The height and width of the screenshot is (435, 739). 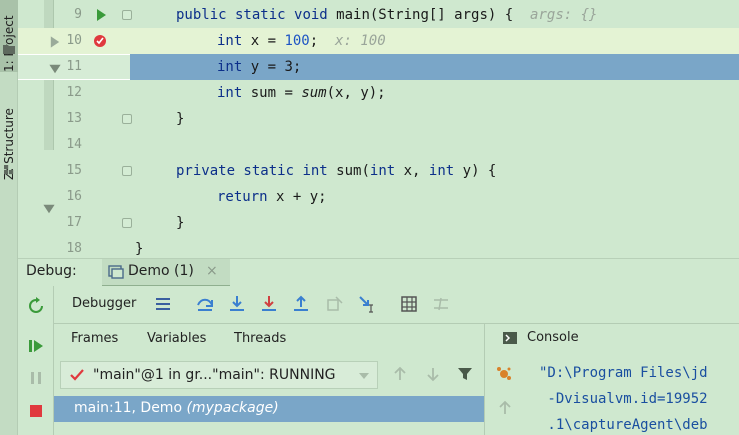 What do you see at coordinates (74, 248) in the screenshot?
I see `line-number: 18` at bounding box center [74, 248].